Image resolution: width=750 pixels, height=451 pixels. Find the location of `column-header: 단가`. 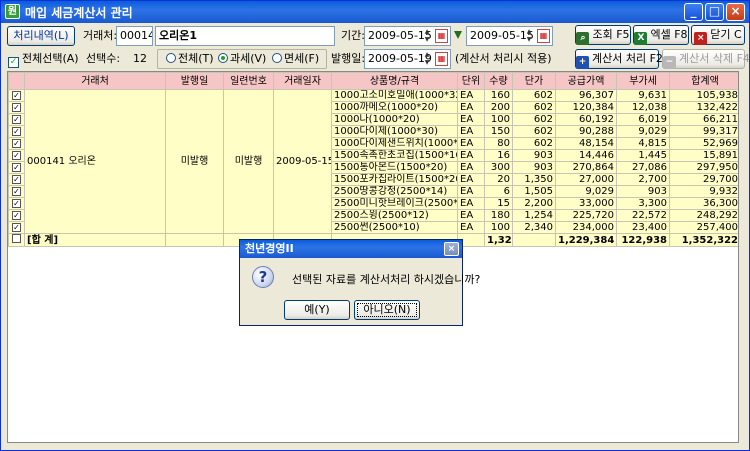

column-header: 단가 is located at coordinates (534, 81).